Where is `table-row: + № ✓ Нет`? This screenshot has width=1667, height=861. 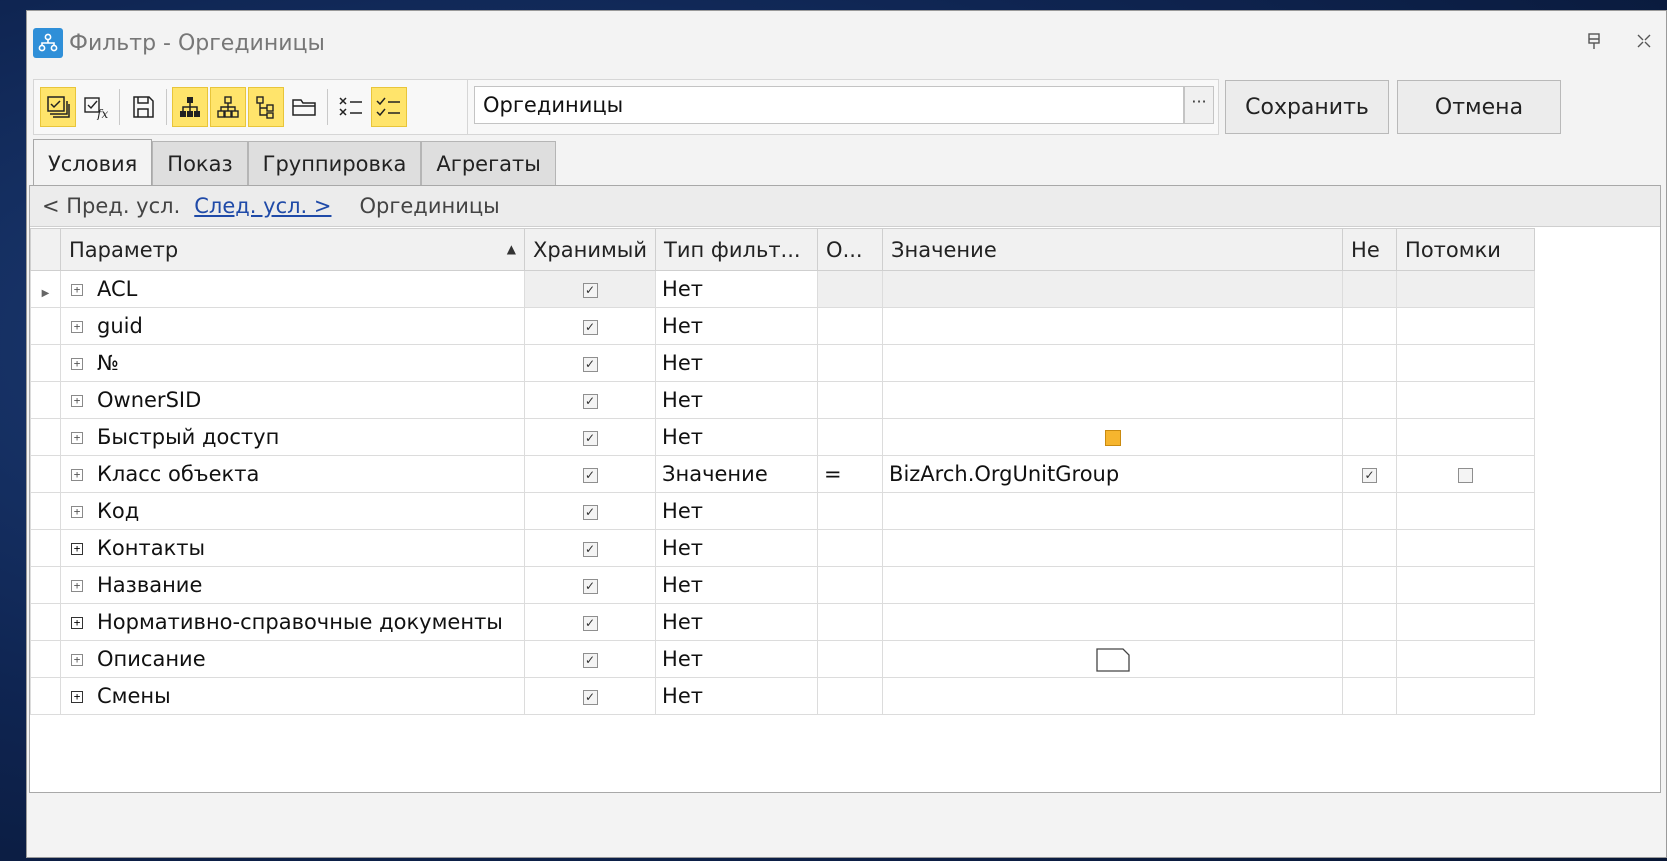 table-row: + № ✓ Нет is located at coordinates (783, 363).